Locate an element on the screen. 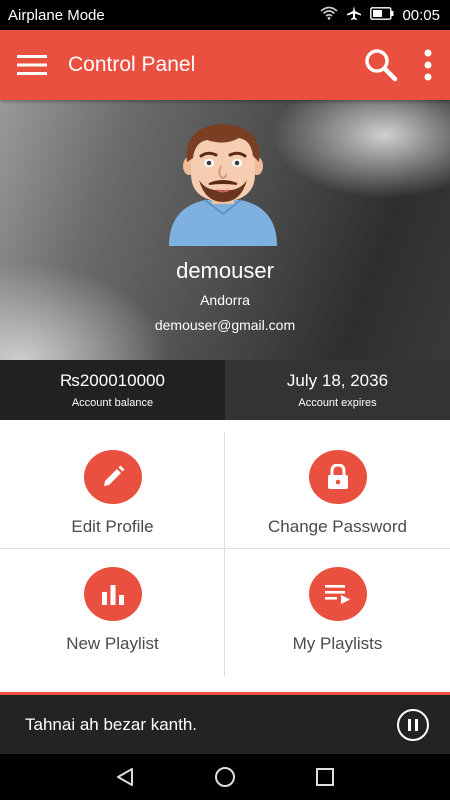  system-nav-bar is located at coordinates (225, 777).